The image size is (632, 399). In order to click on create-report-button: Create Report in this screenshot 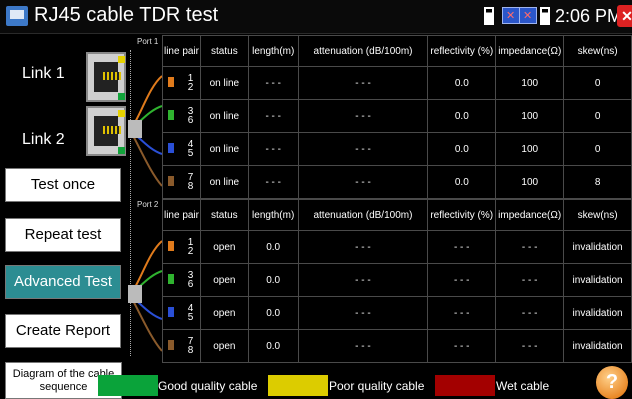, I will do `click(63, 331)`.